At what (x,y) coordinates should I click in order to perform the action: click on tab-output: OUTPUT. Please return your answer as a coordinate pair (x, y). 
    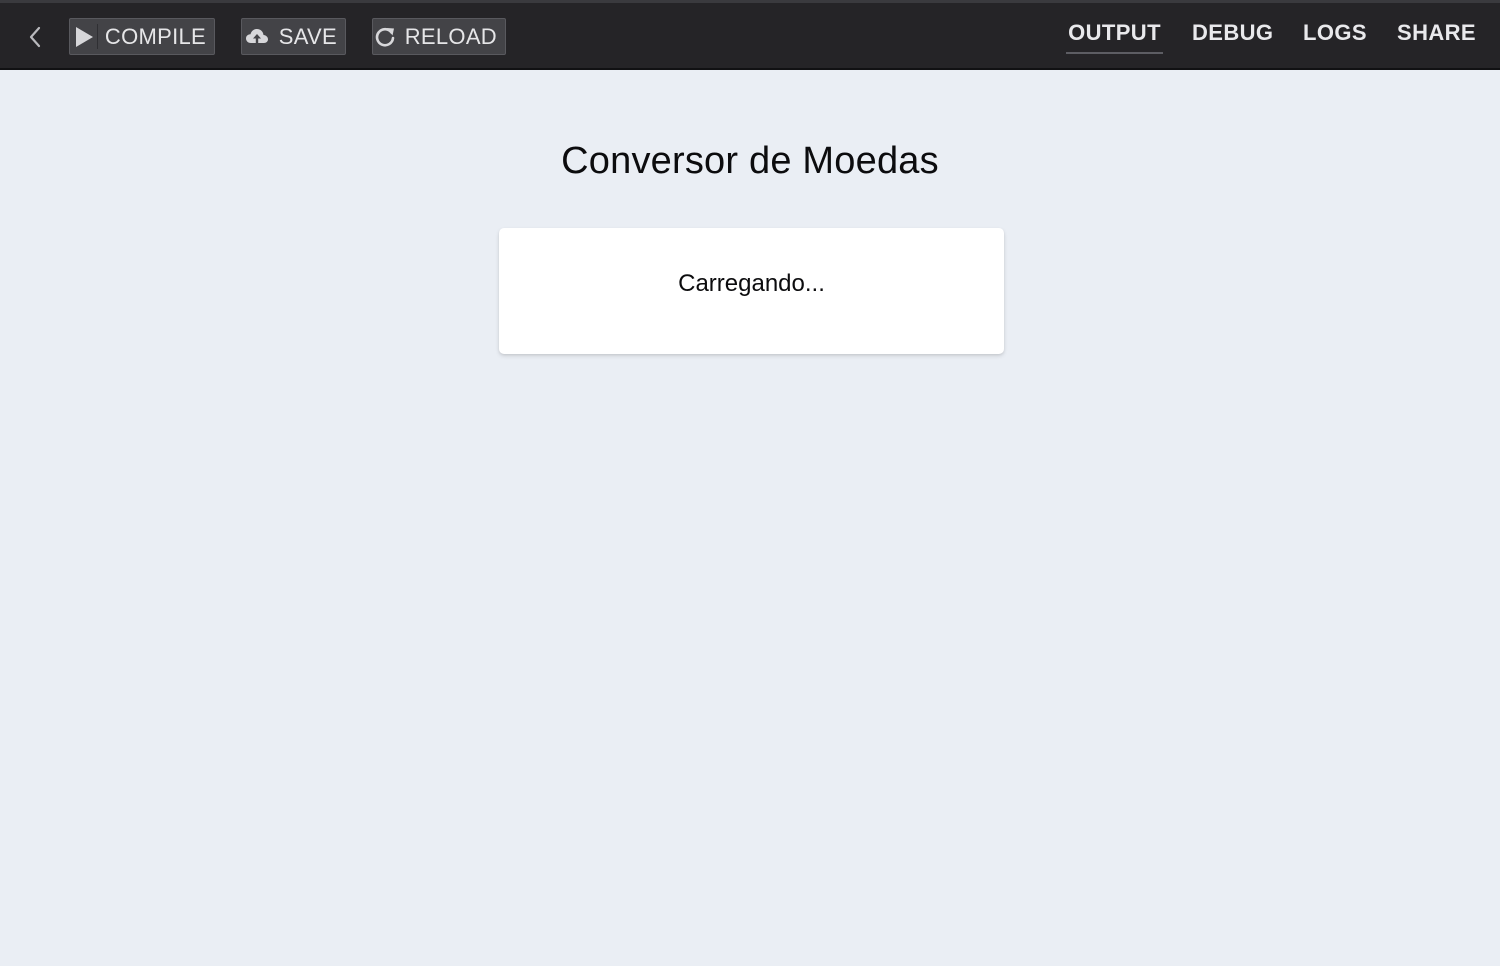
    Looking at the image, I should click on (1114, 37).